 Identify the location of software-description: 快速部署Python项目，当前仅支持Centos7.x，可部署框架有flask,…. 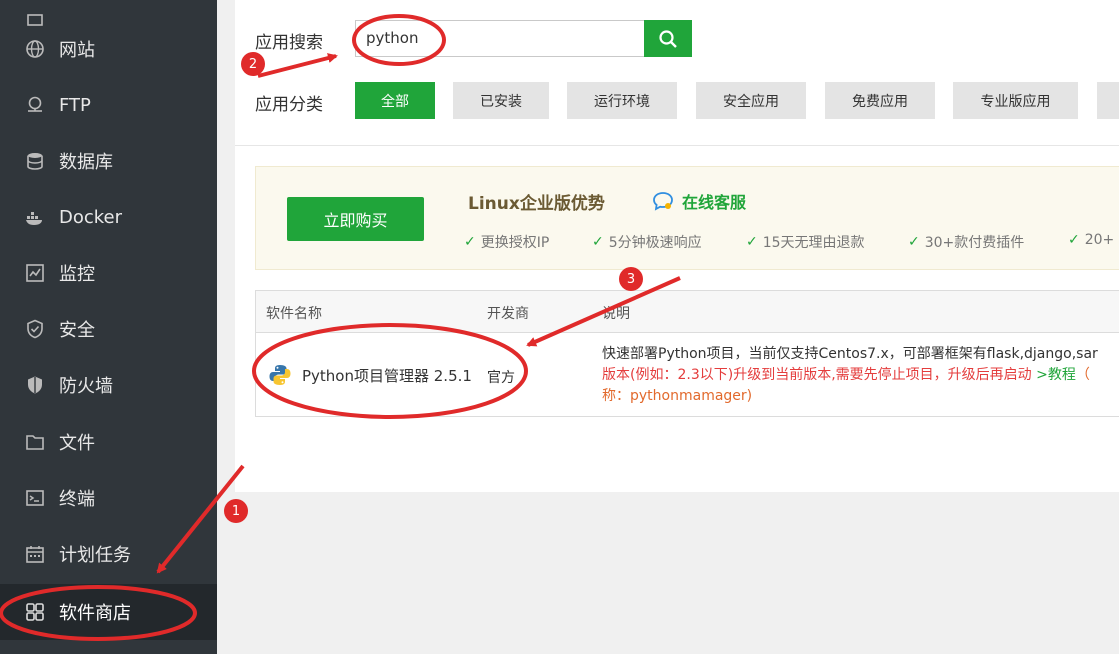
(850, 375).